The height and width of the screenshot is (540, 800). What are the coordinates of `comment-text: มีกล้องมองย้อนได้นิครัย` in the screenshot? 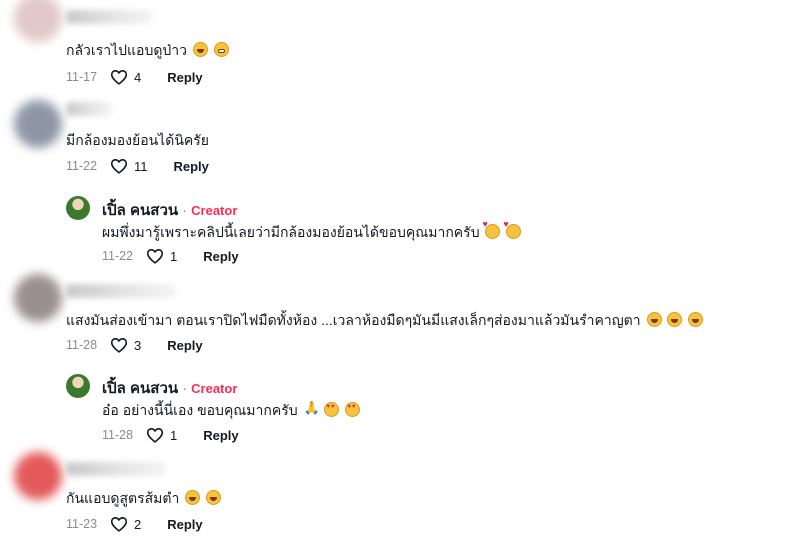 It's located at (137, 141).